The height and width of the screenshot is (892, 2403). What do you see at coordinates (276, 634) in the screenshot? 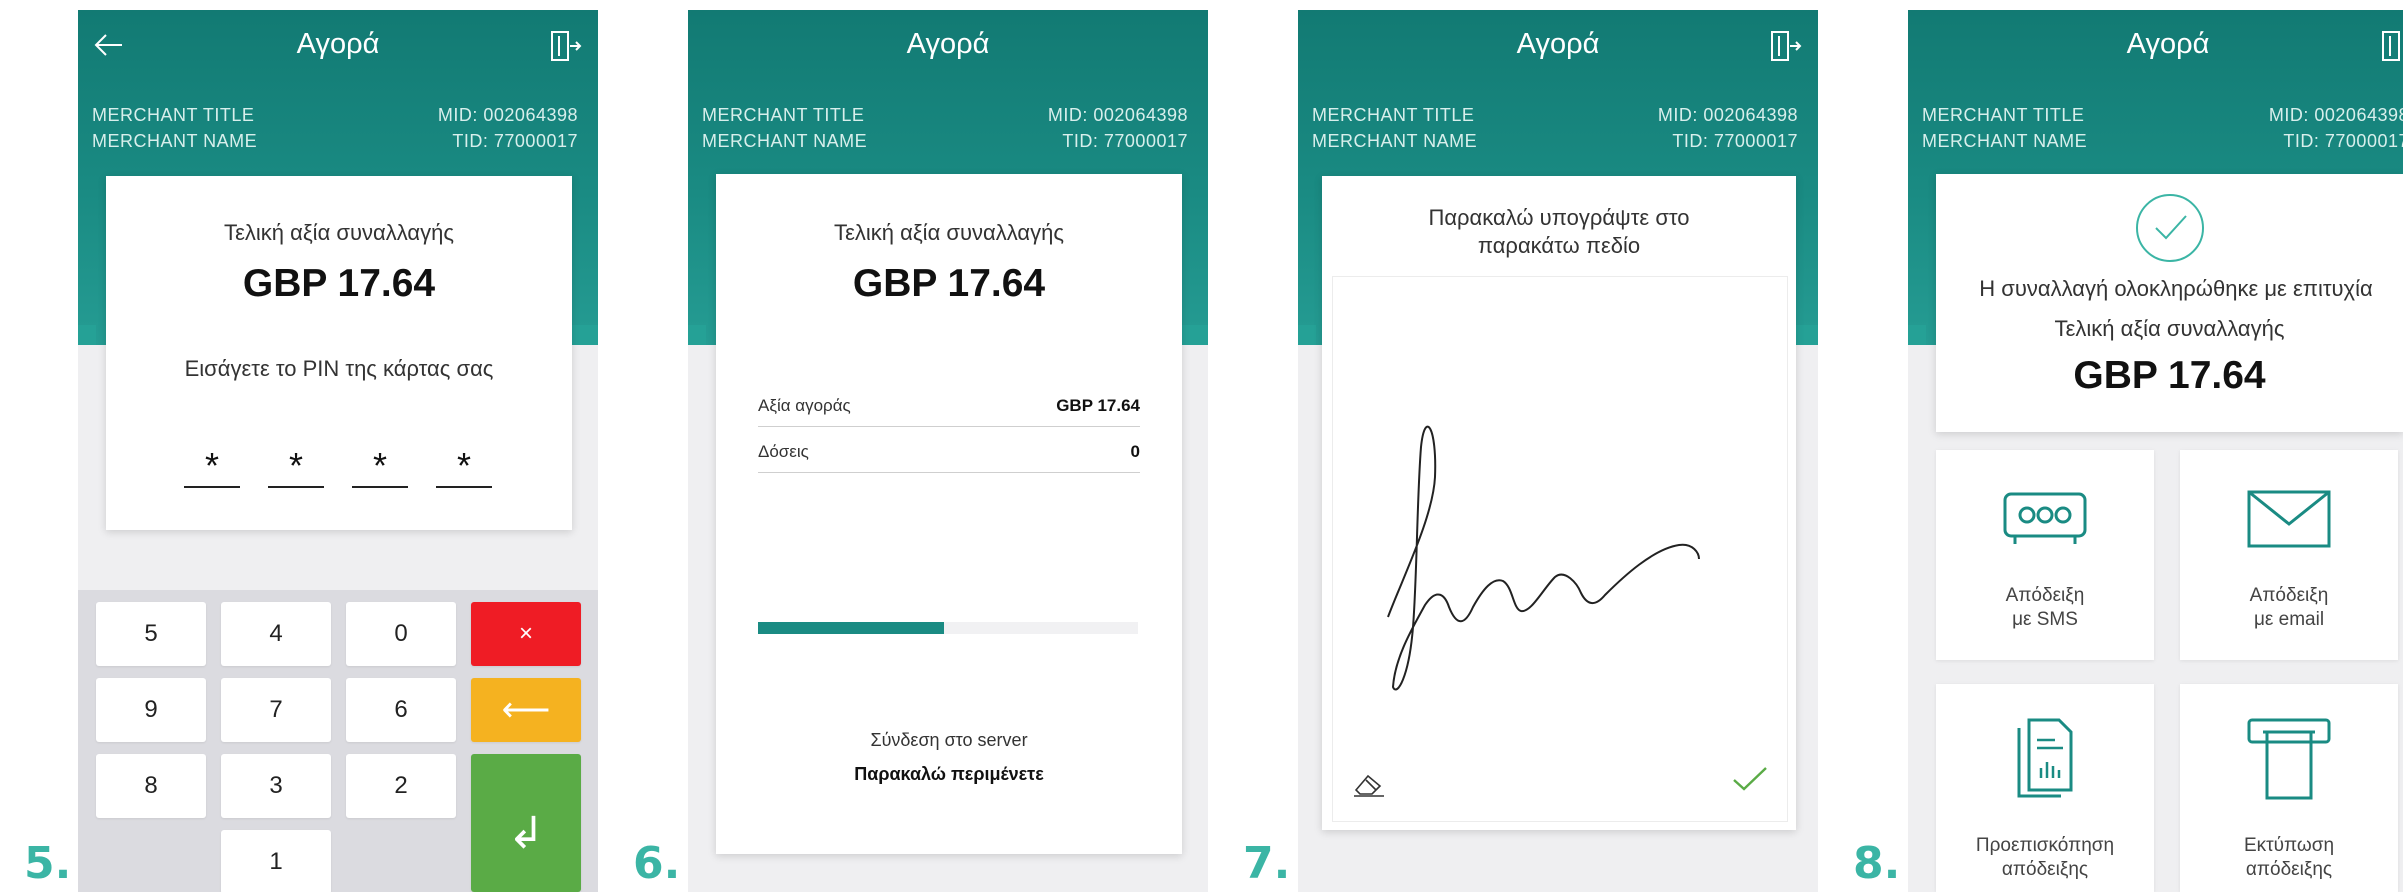
I see `key-4: 4` at bounding box center [276, 634].